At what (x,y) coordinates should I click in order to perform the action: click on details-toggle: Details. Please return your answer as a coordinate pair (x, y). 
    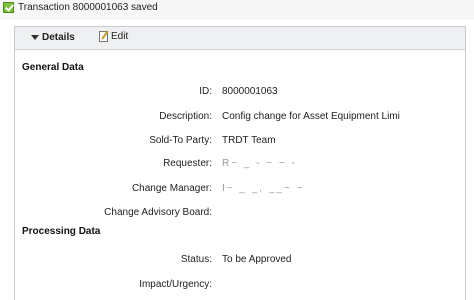
    Looking at the image, I should click on (53, 37).